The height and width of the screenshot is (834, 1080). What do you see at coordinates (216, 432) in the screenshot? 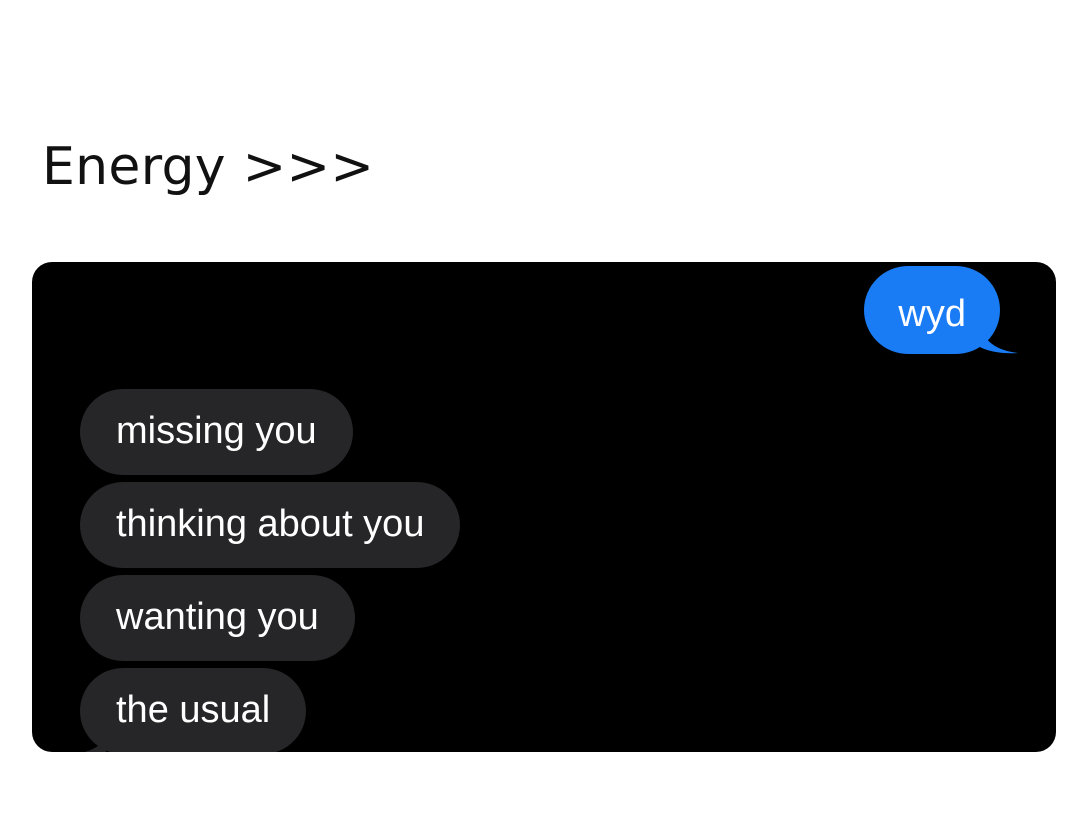
I see `received-message-bubble: missing you` at bounding box center [216, 432].